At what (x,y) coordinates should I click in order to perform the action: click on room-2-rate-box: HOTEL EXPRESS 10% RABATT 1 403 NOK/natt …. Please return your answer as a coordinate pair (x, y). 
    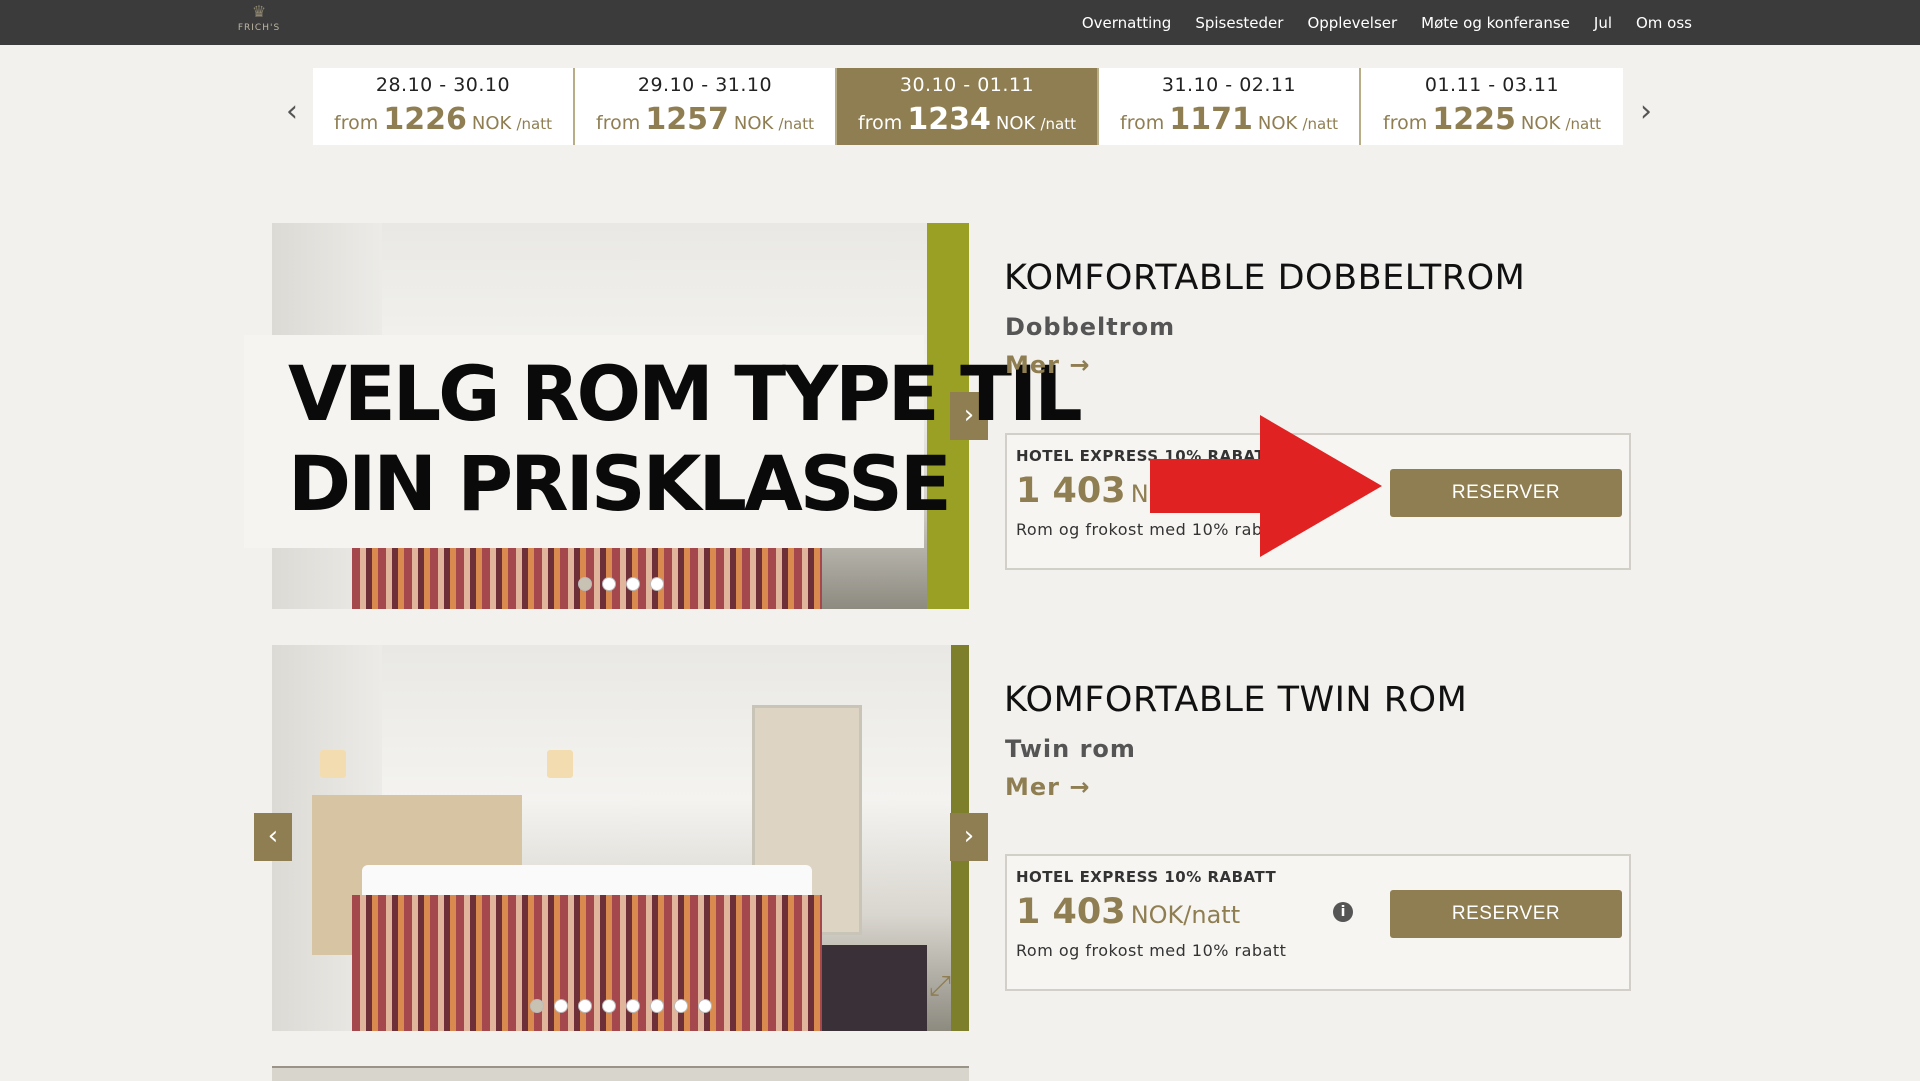
    Looking at the image, I should click on (1318, 922).